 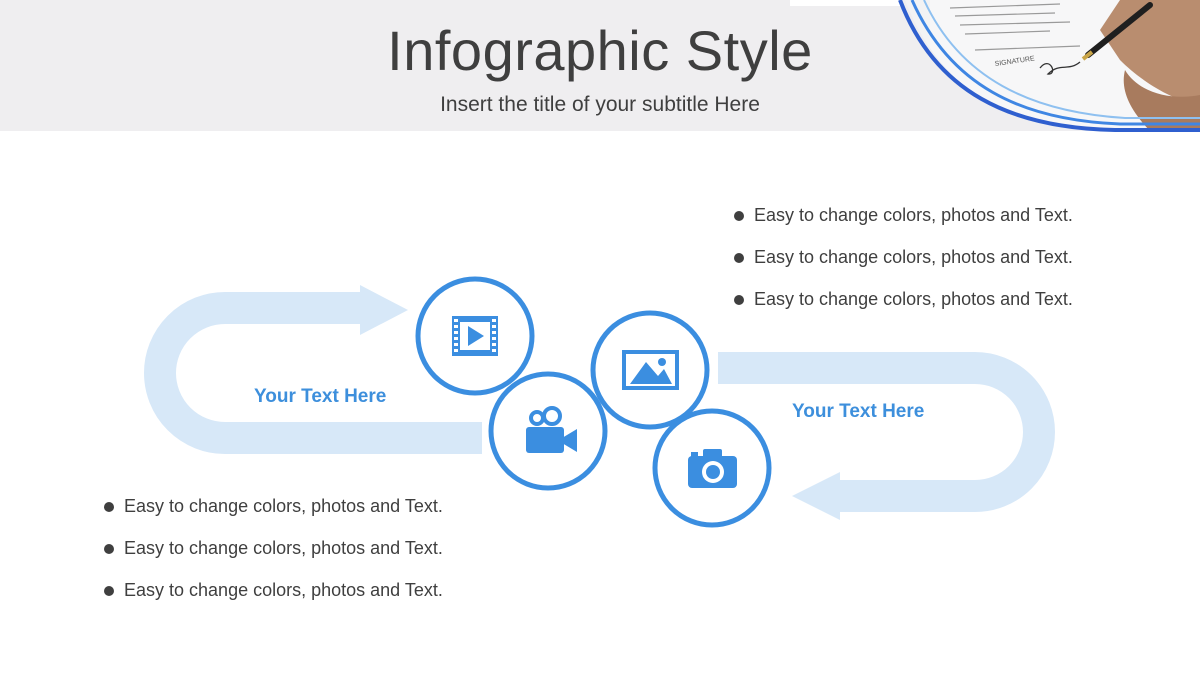 I want to click on film-node, so click(x=475, y=336).